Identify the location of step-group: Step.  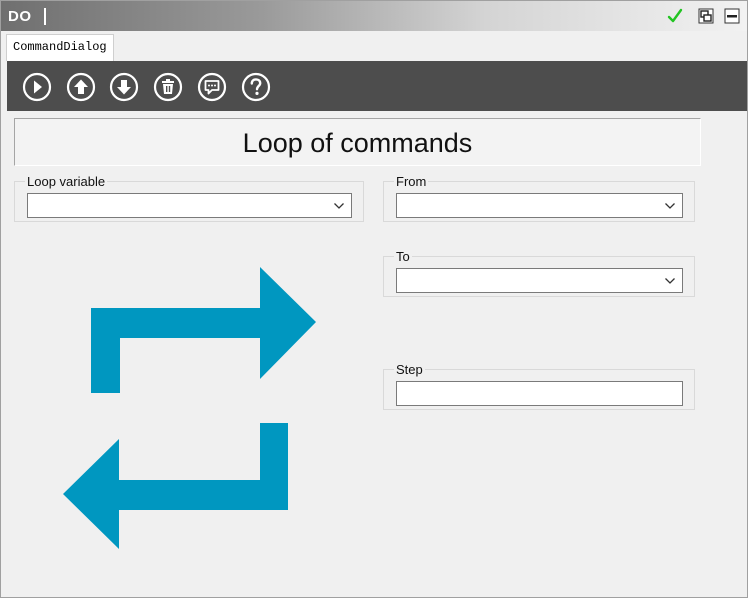
(539, 386).